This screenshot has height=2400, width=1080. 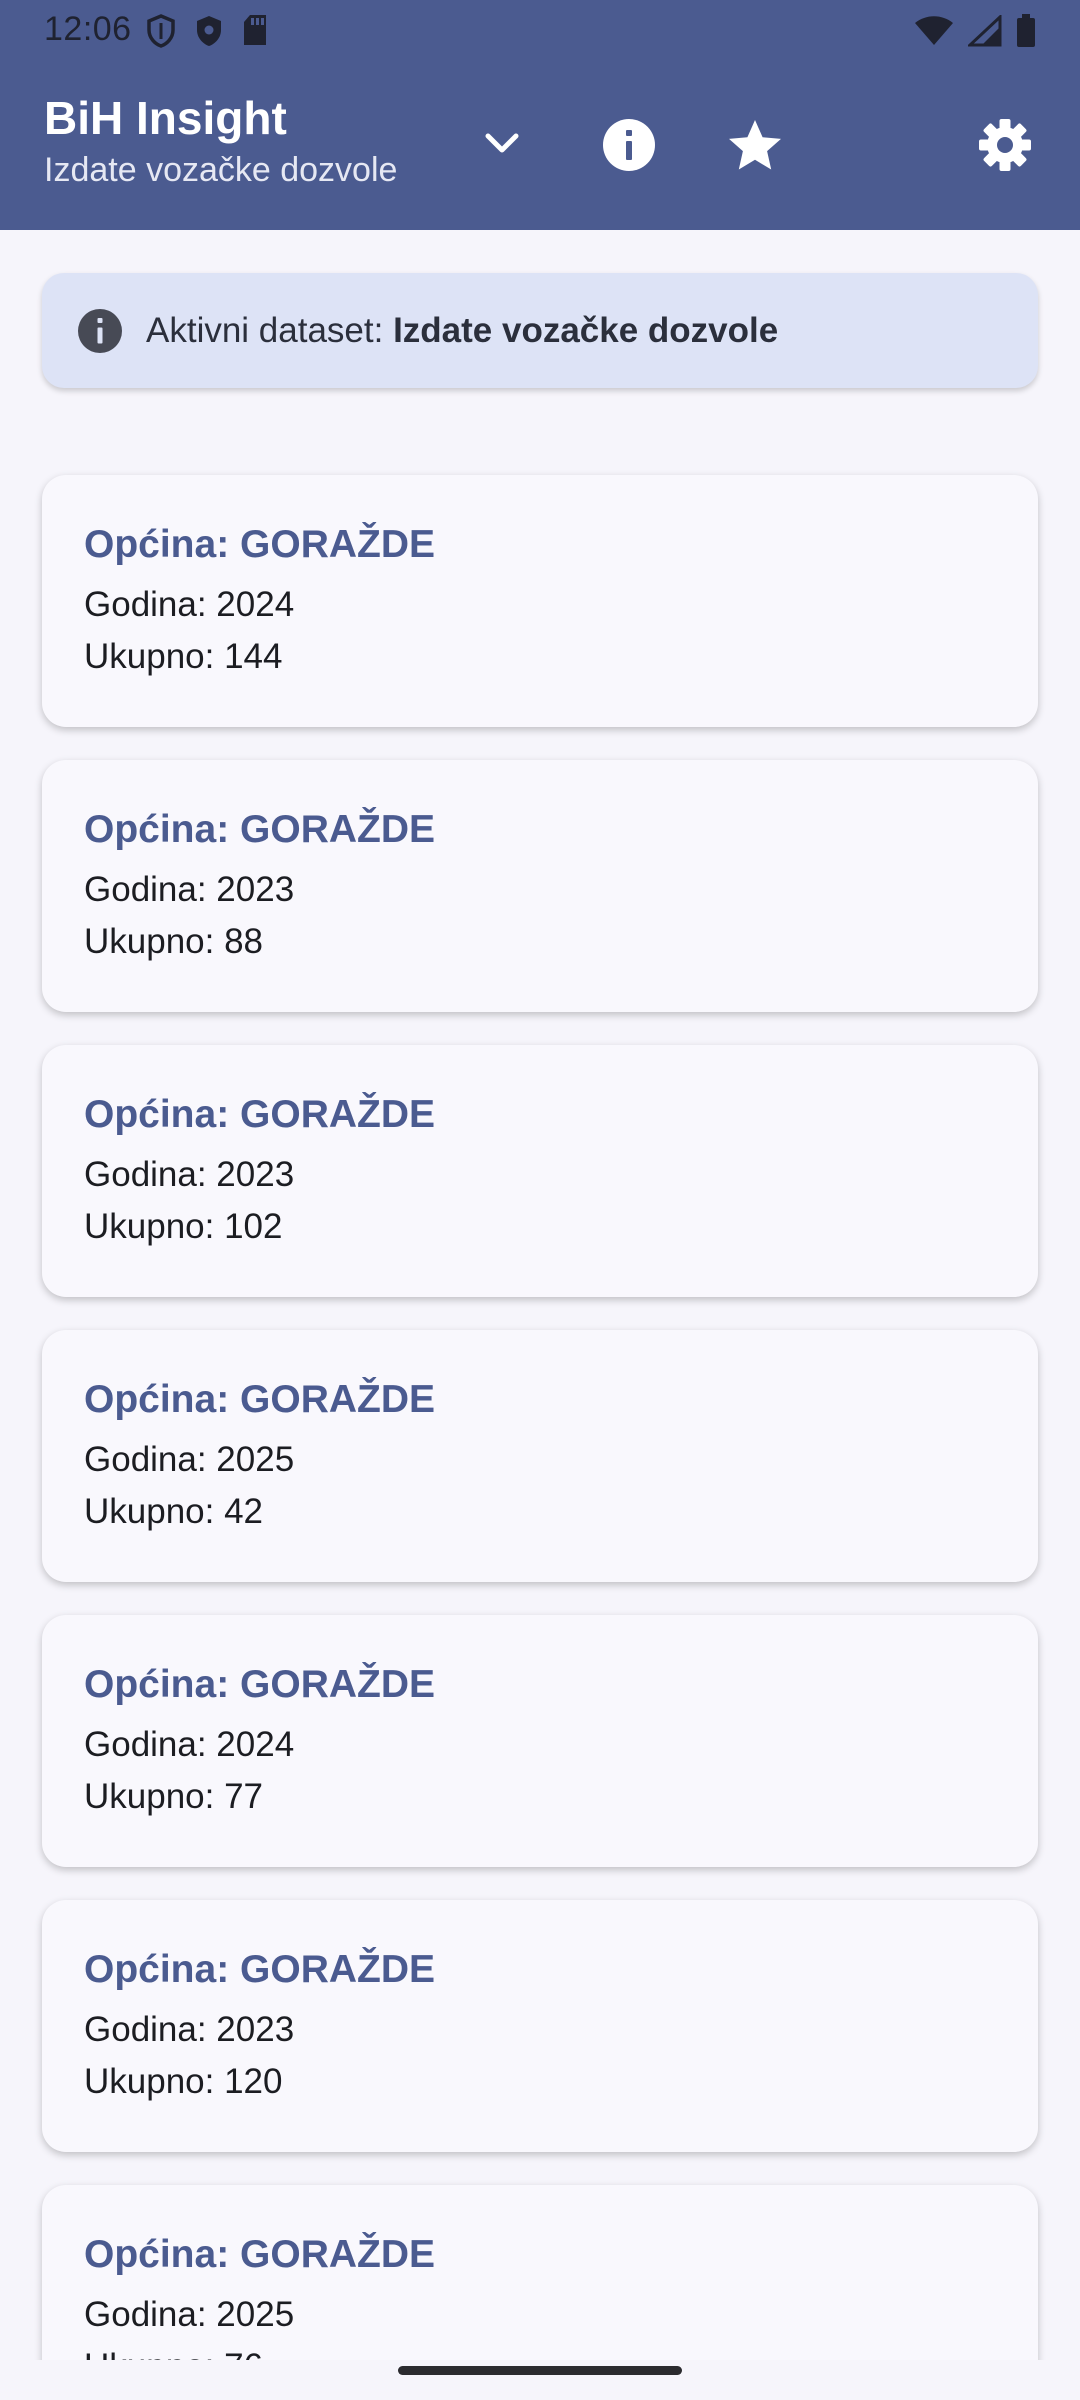 What do you see at coordinates (270, 330) in the screenshot?
I see `active-dataset-prefix: Aktivni dataset:` at bounding box center [270, 330].